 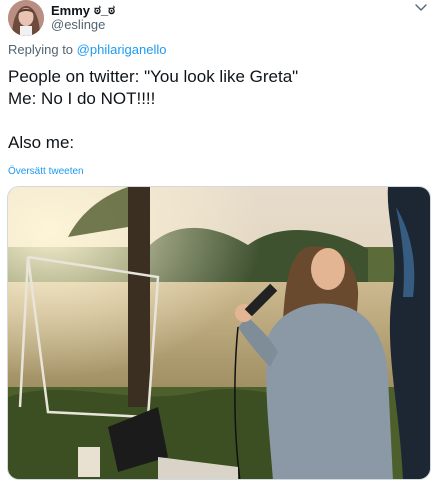 I want to click on translate-link: Översätt tweeten, so click(x=46, y=171).